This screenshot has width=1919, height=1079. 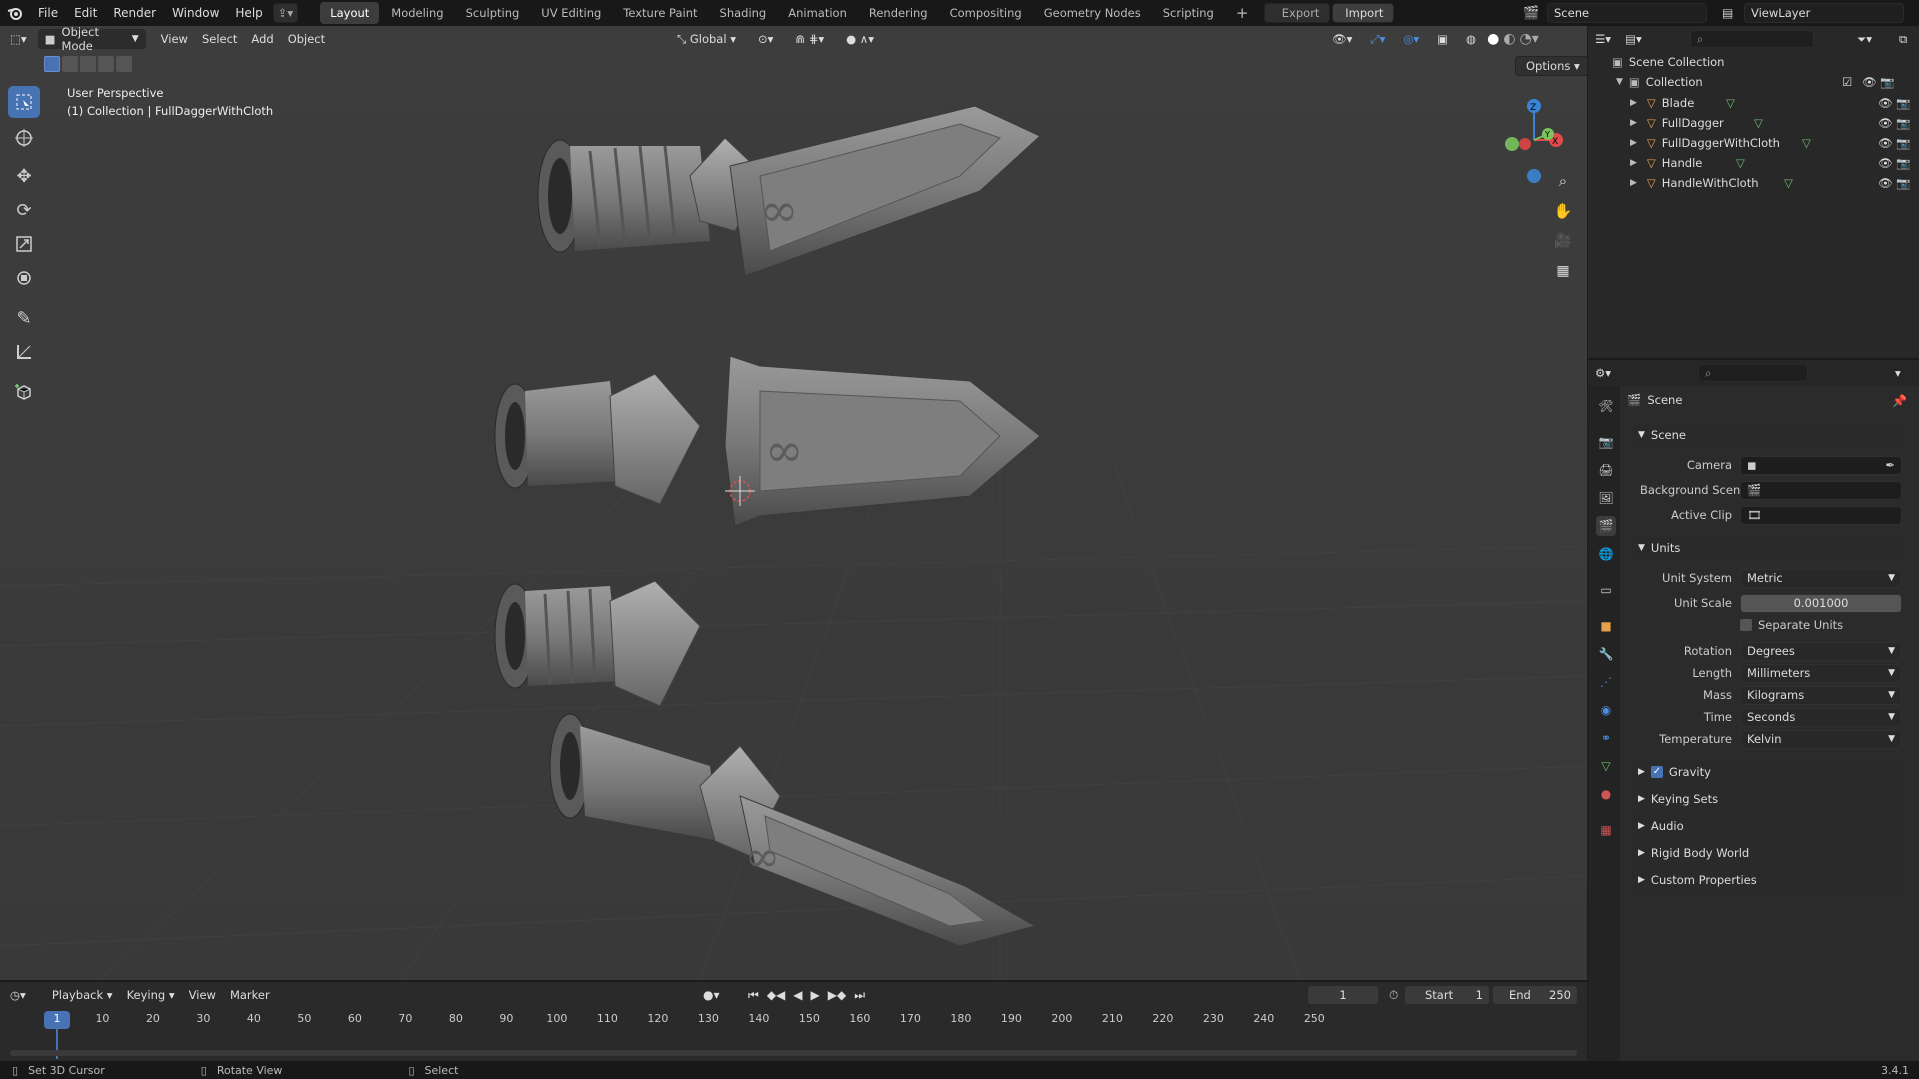 I want to click on select-new-icon, so click(x=52, y=64).